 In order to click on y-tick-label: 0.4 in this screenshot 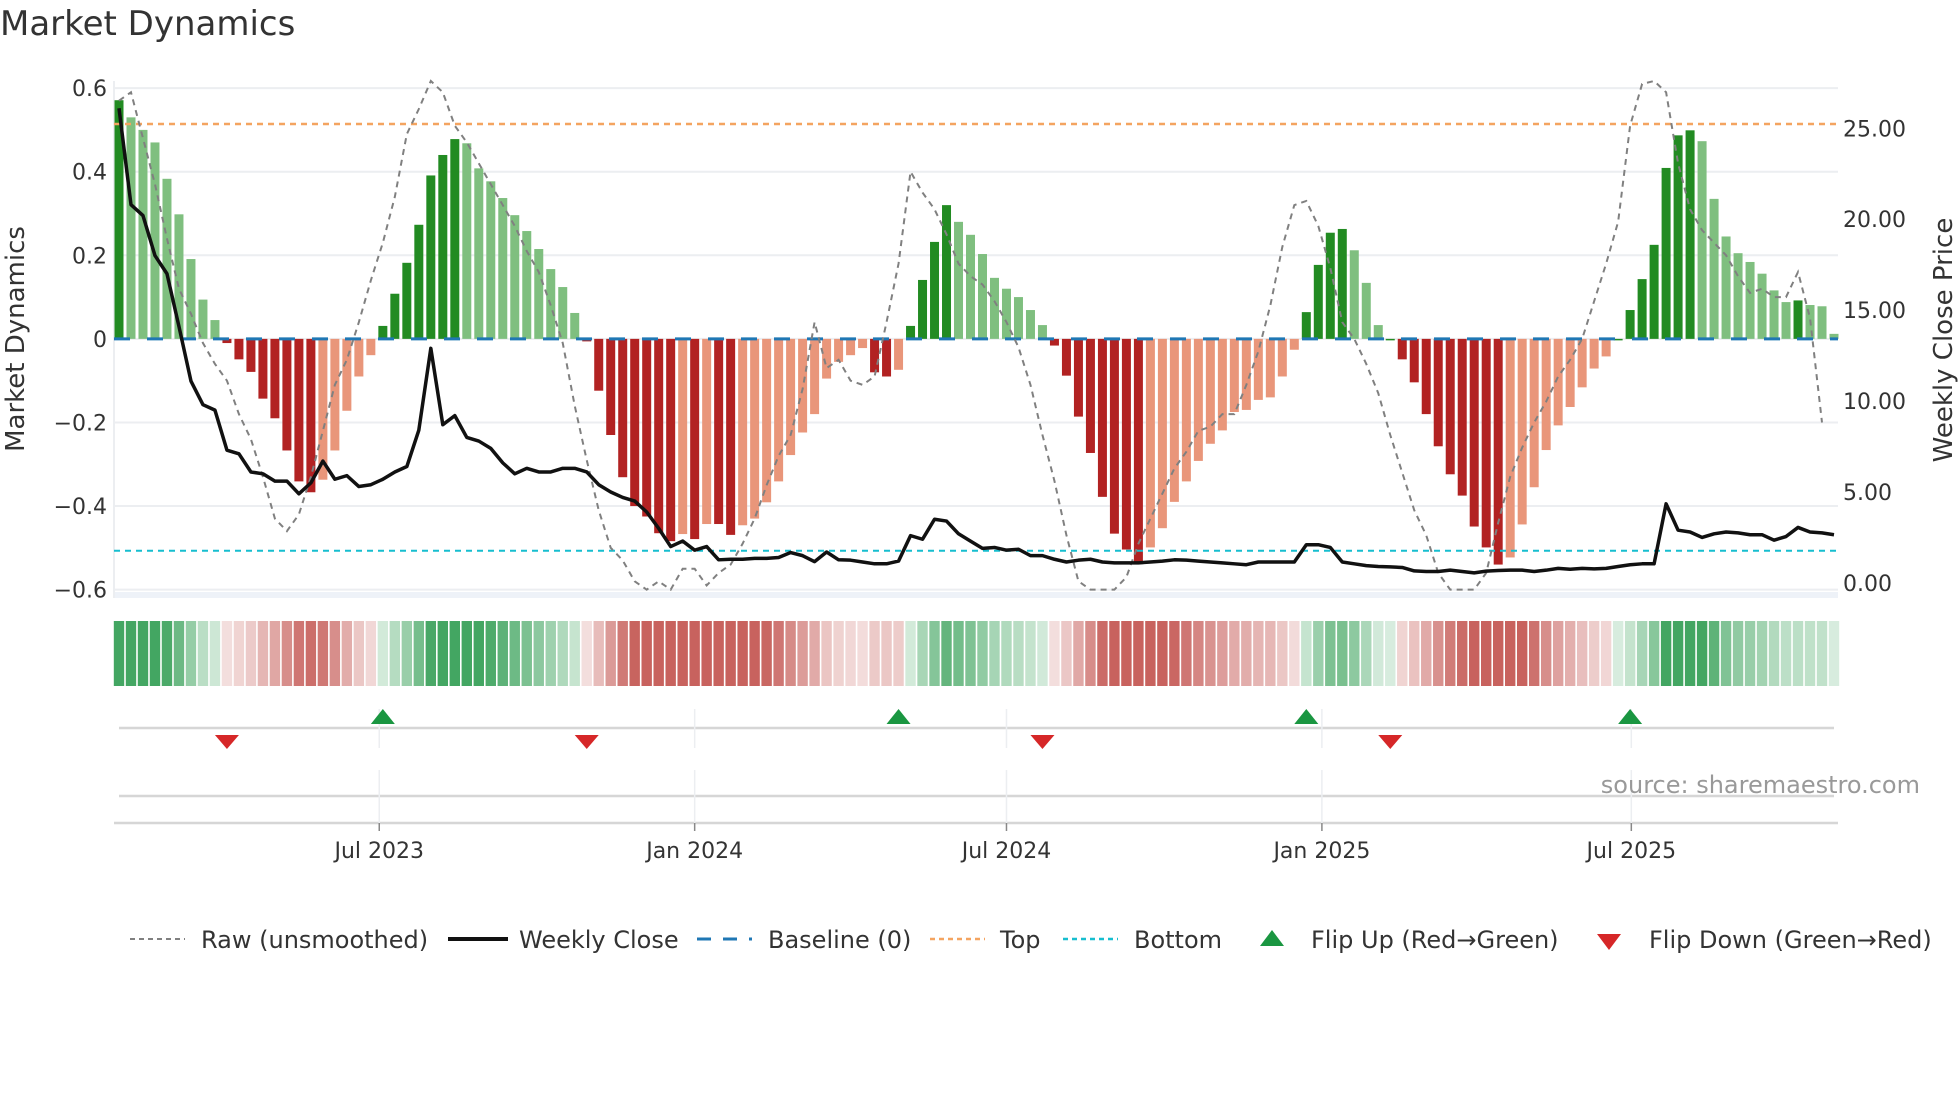, I will do `click(89, 173)`.